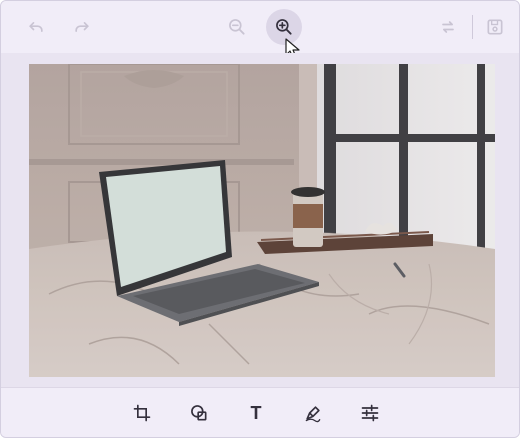 Image resolution: width=520 pixels, height=438 pixels. I want to click on bottom-toolbar: T, so click(260, 412).